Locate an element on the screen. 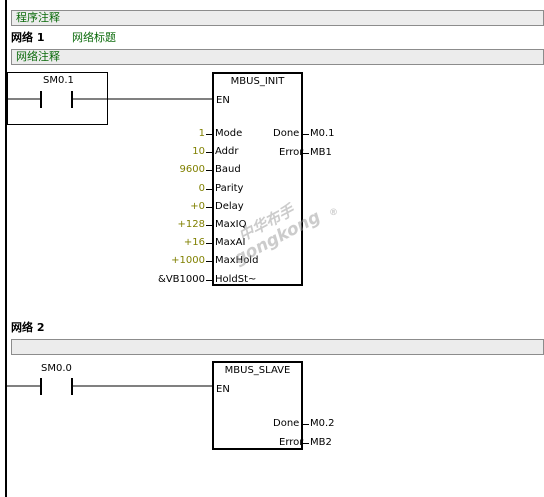 This screenshot has height=497, width=544. mbus-init-en: EN is located at coordinates (223, 100).